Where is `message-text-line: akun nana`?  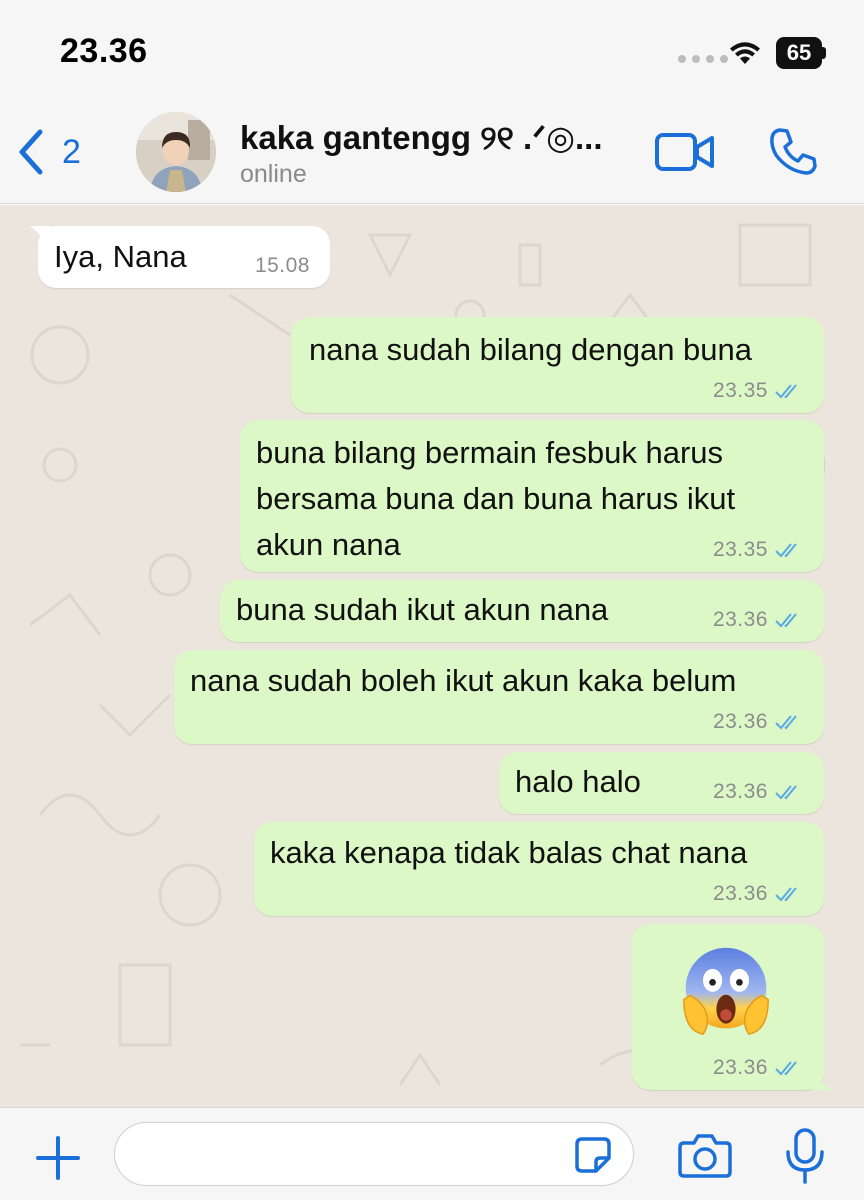
message-text-line: akun nana is located at coordinates (328, 544).